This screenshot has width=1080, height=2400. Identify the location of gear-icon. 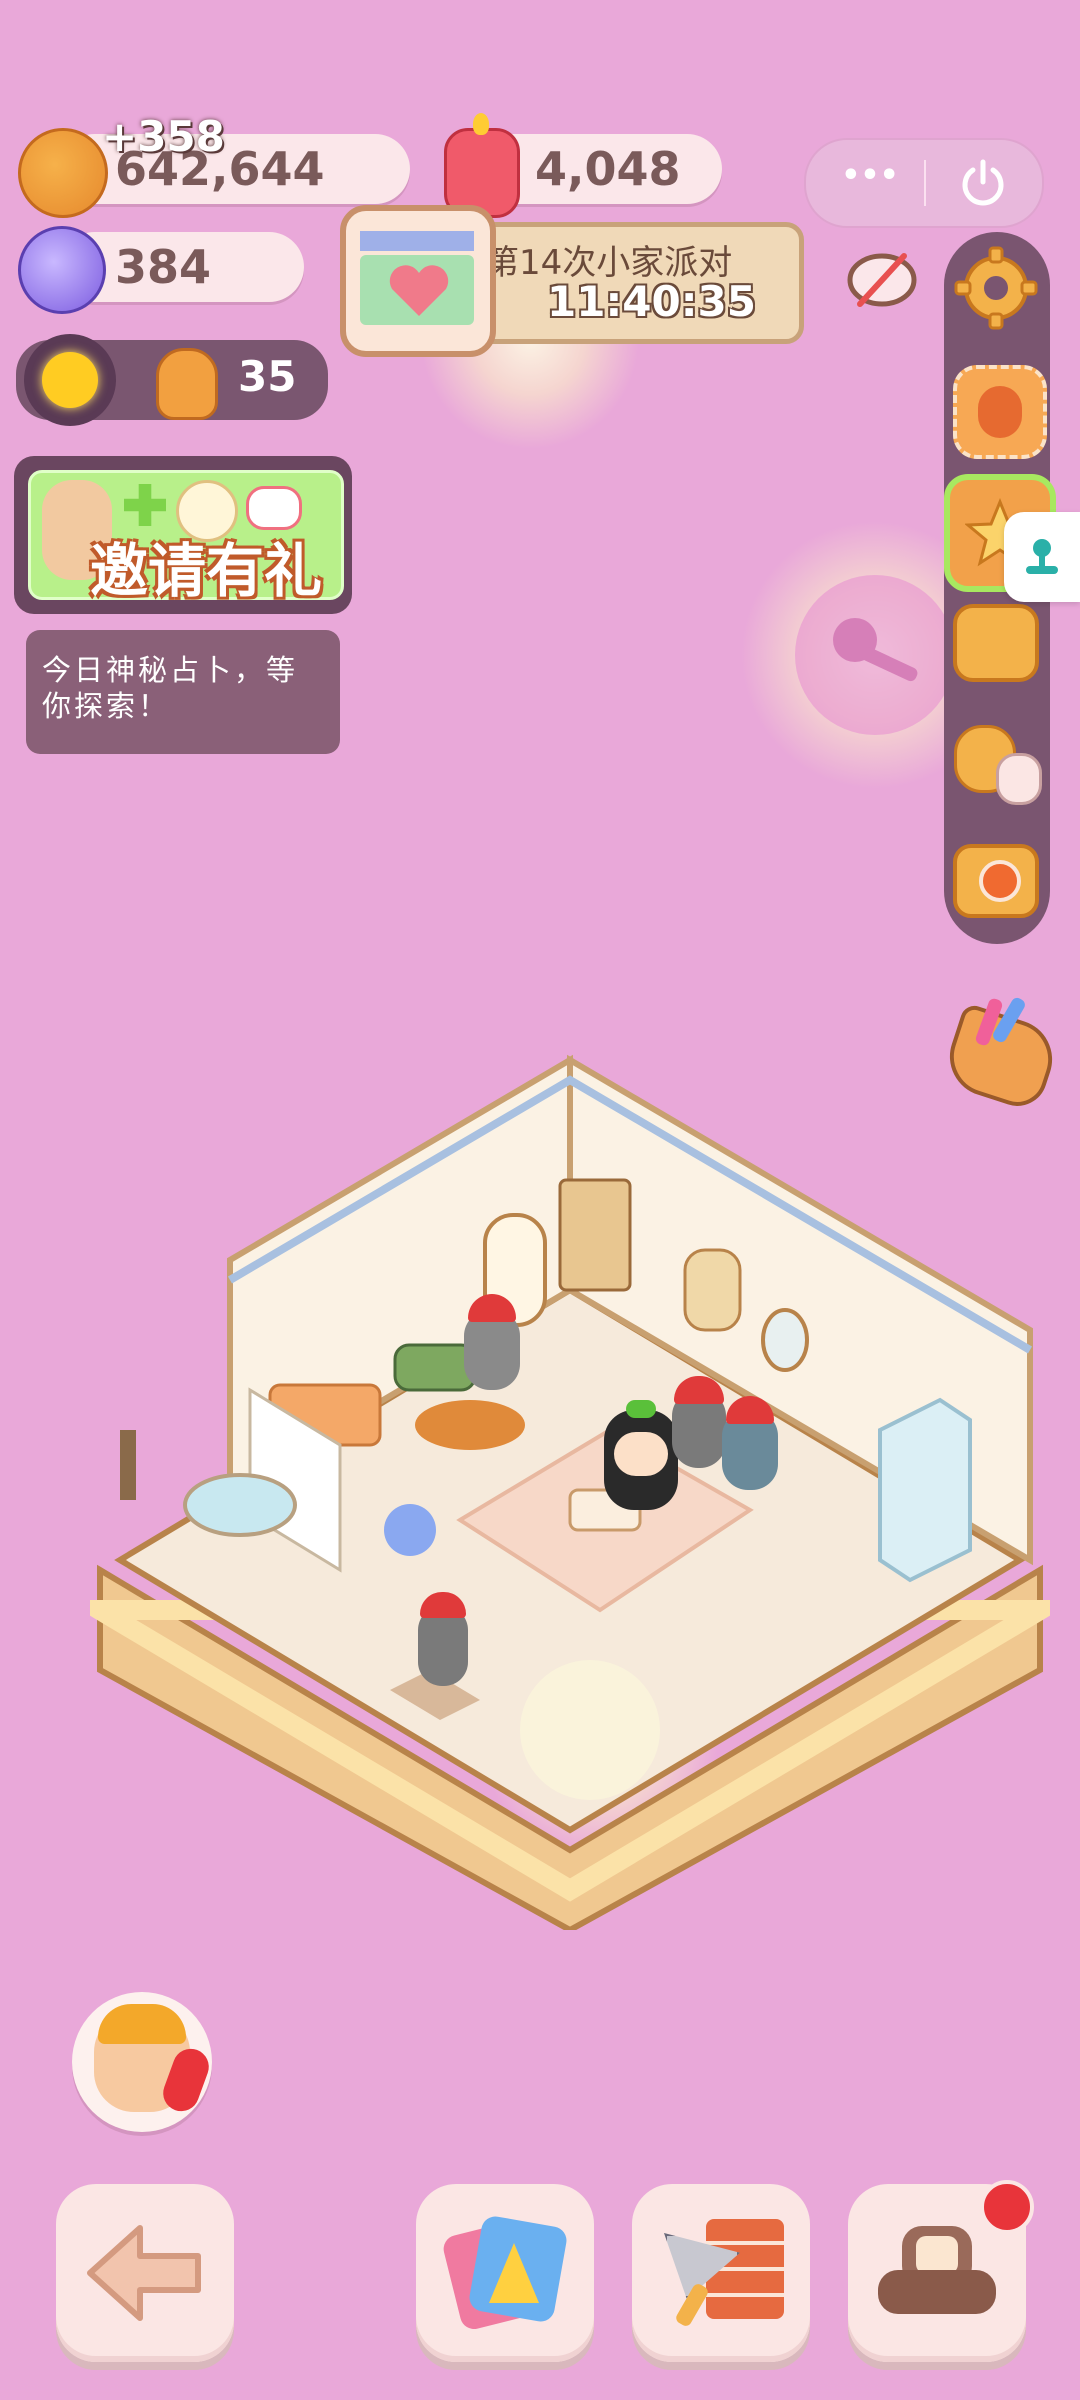
(996, 288).